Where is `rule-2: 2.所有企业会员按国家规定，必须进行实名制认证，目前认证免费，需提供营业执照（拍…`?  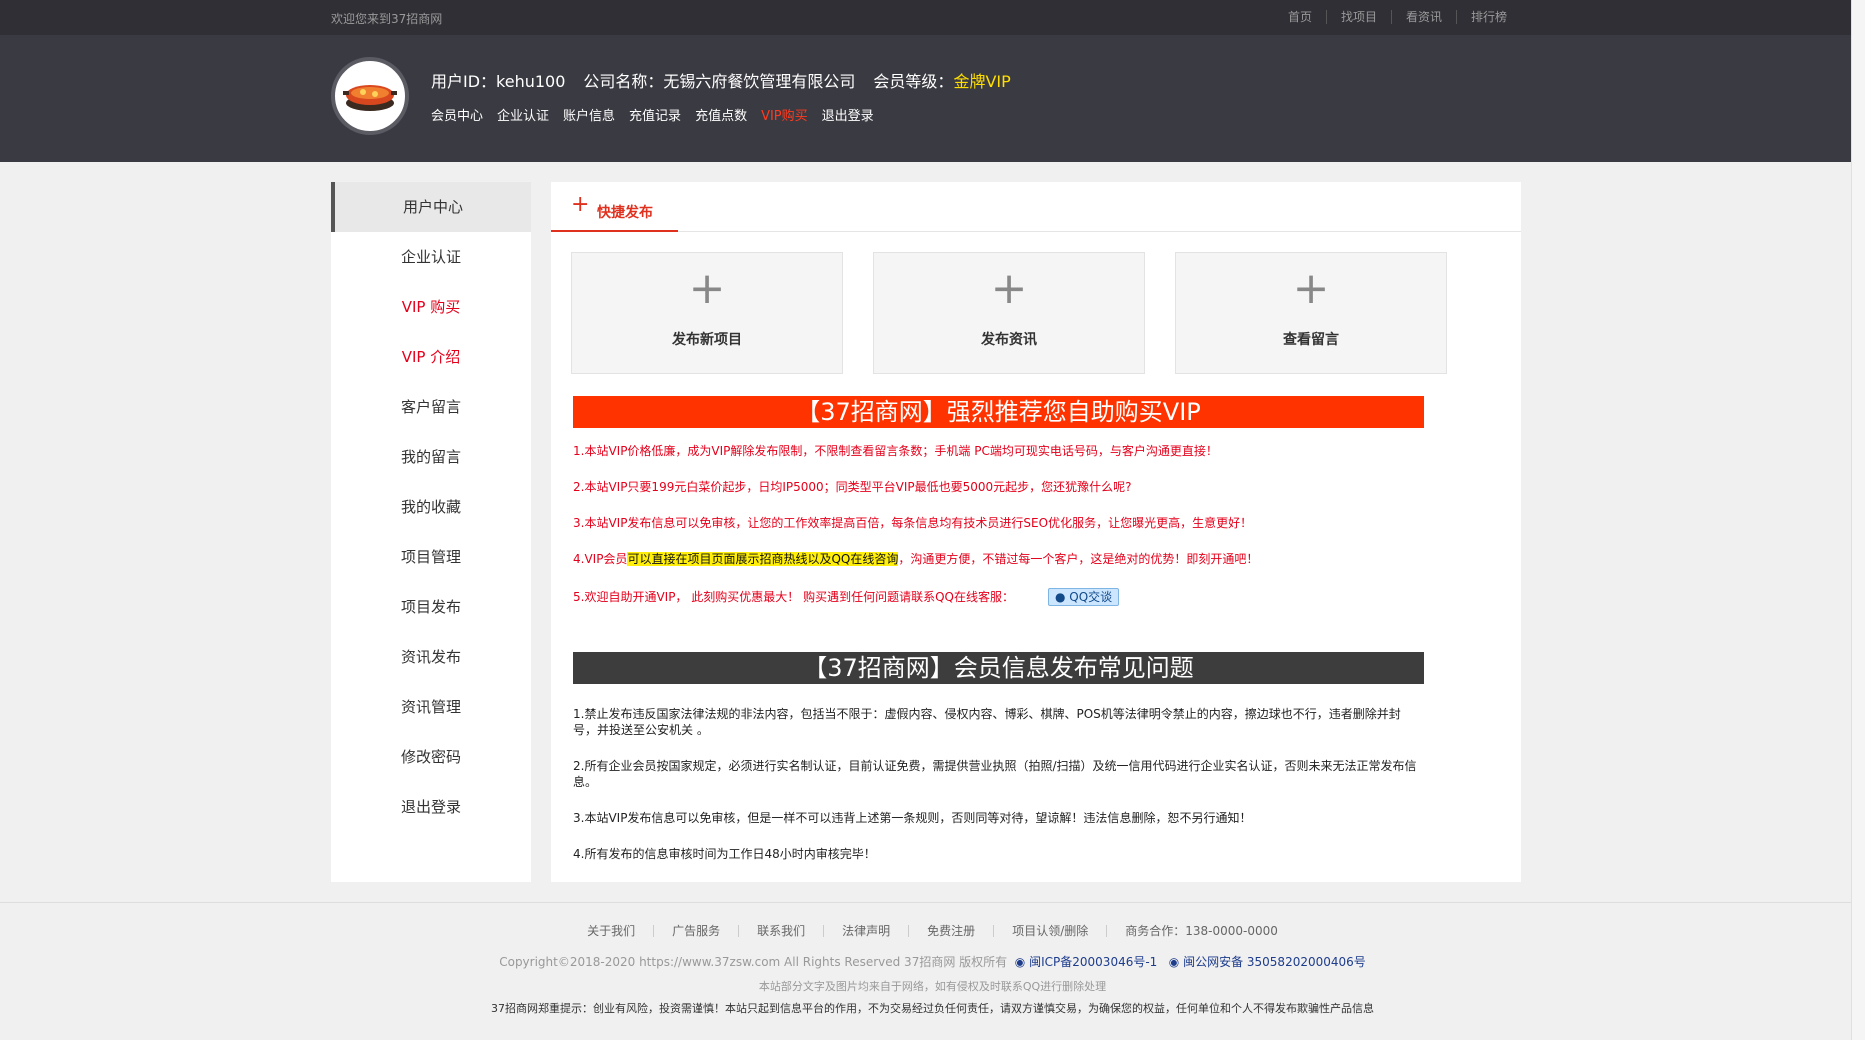
rule-2: 2.所有企业会员按国家规定，必须进行实名制认证，目前认证免费，需提供营业执照（拍… is located at coordinates (995, 774).